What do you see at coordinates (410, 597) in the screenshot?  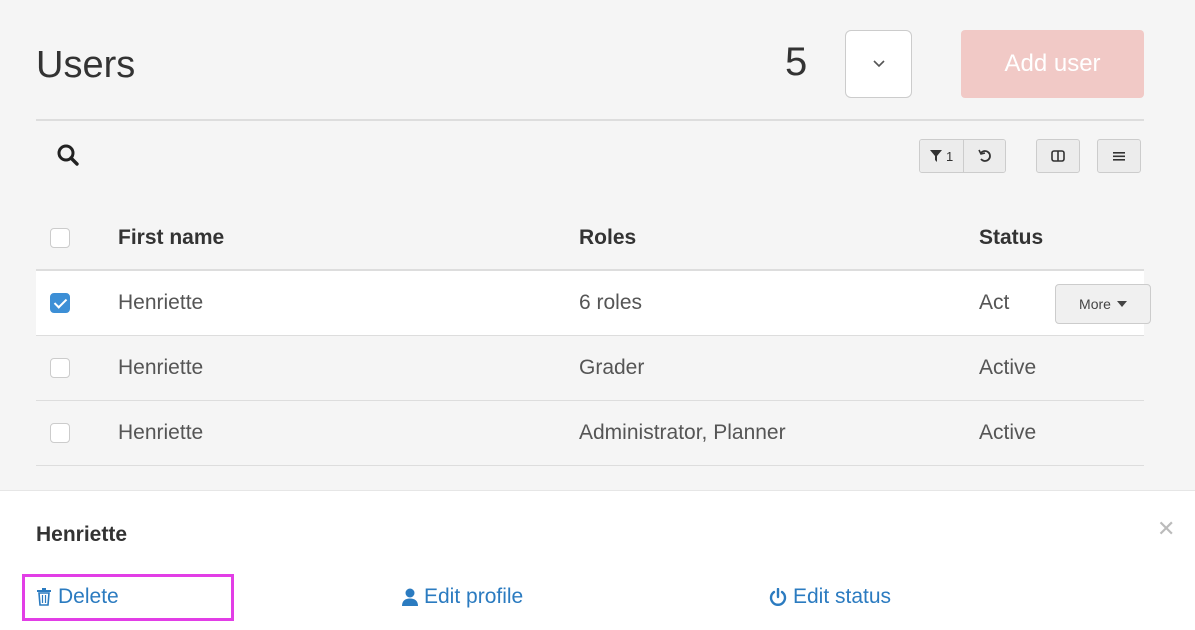 I see `user-icon` at bounding box center [410, 597].